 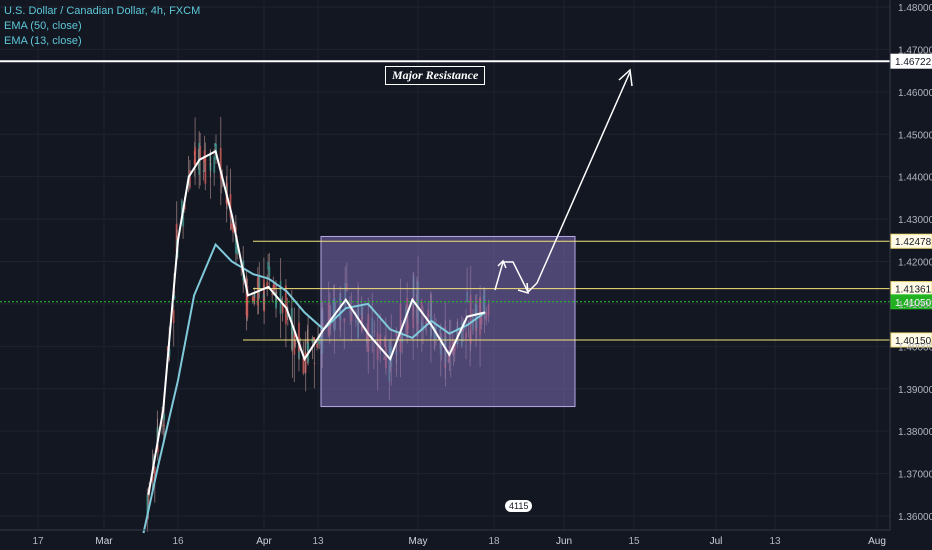 I want to click on price-tick-label: 1.37000, so click(x=915, y=475).